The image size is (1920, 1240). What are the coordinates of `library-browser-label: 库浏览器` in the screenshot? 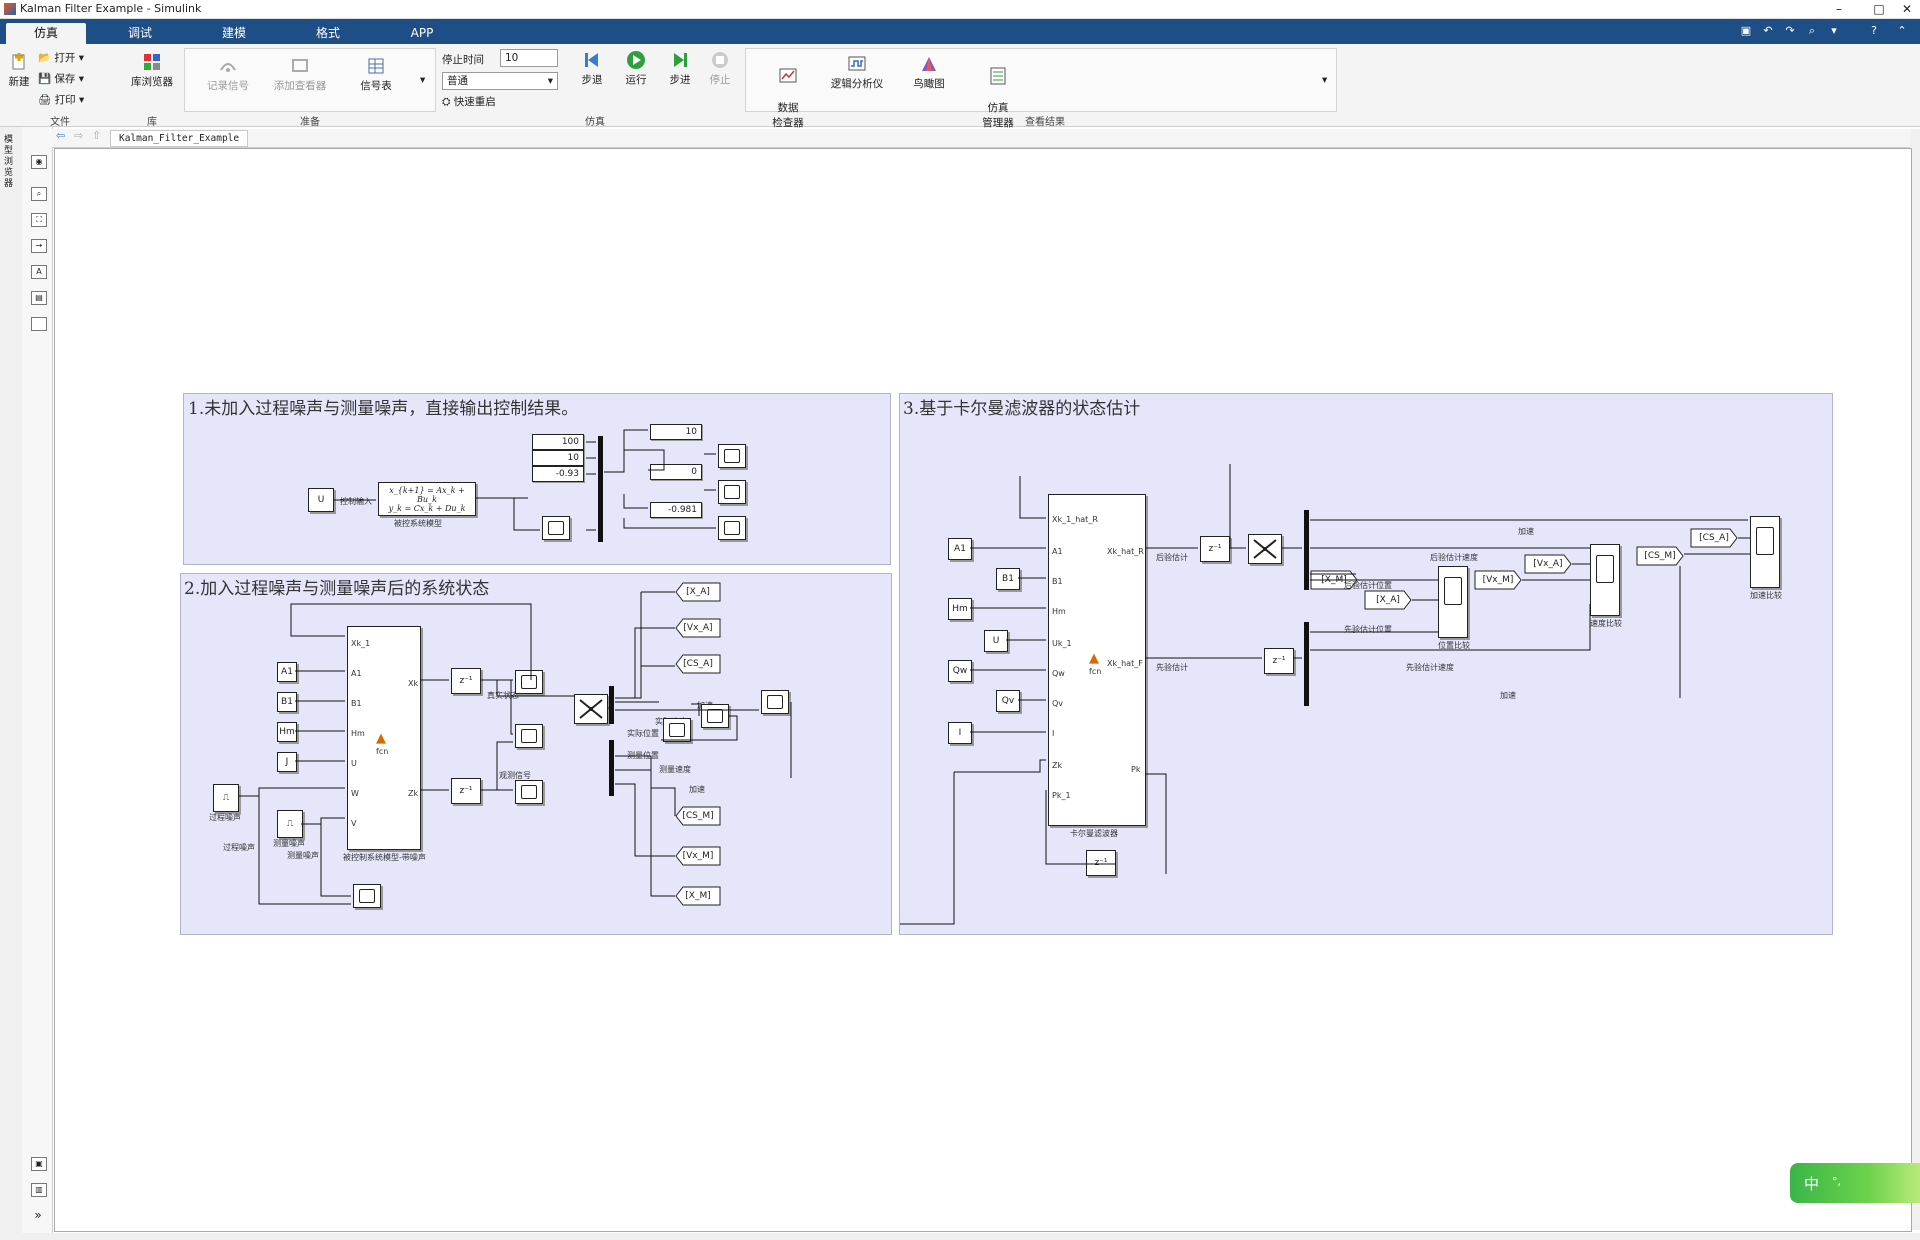 It's located at (152, 82).